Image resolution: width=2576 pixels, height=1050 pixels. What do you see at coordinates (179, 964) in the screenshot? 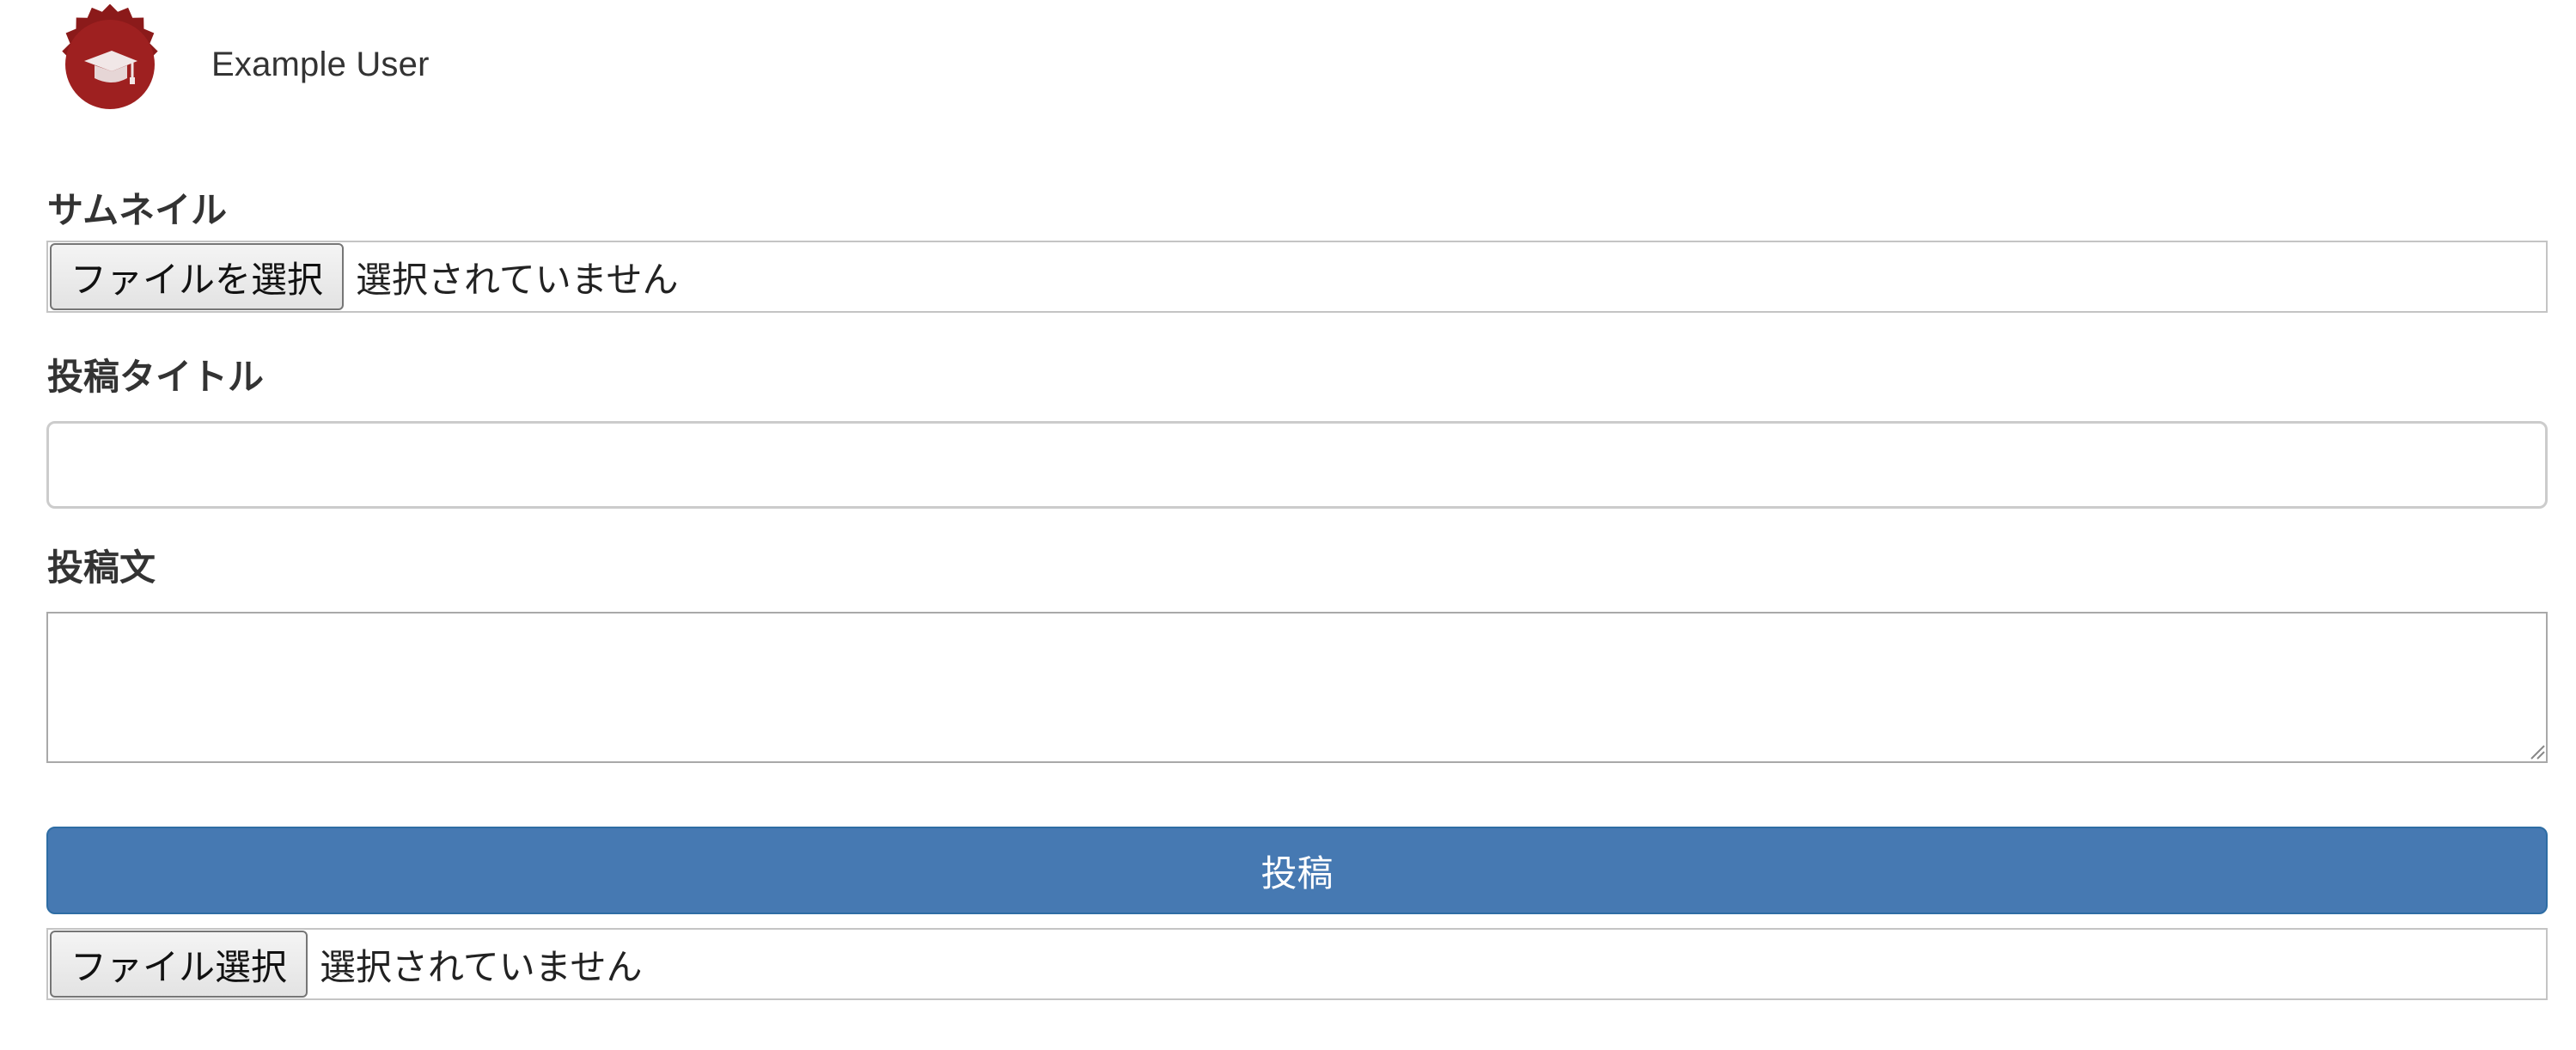
I see `choose-file-button: ファイル選択` at bounding box center [179, 964].